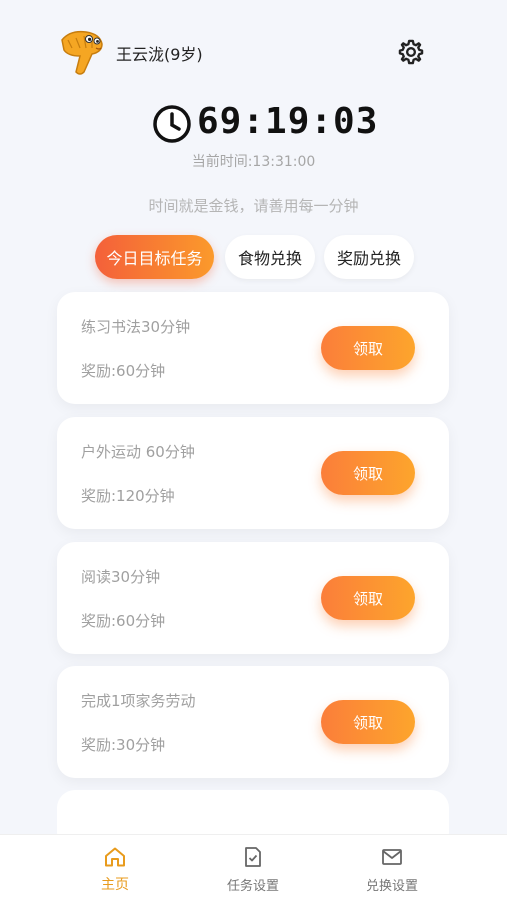  I want to click on task-reward: 奖励:120分钟, so click(128, 496).